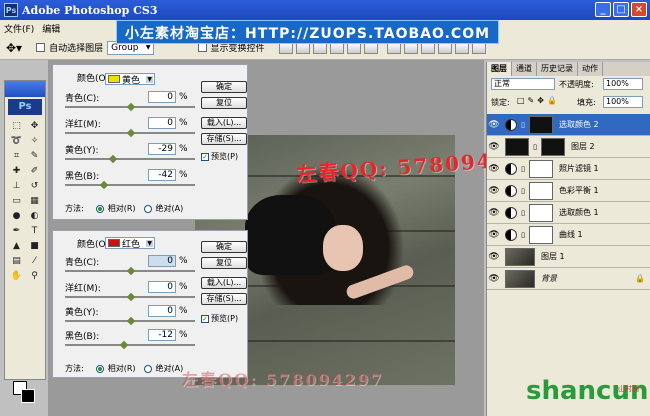 This screenshot has height=416, width=650. Describe the element at coordinates (16, 141) in the screenshot. I see `lasso-tool-icon: ➰` at that location.